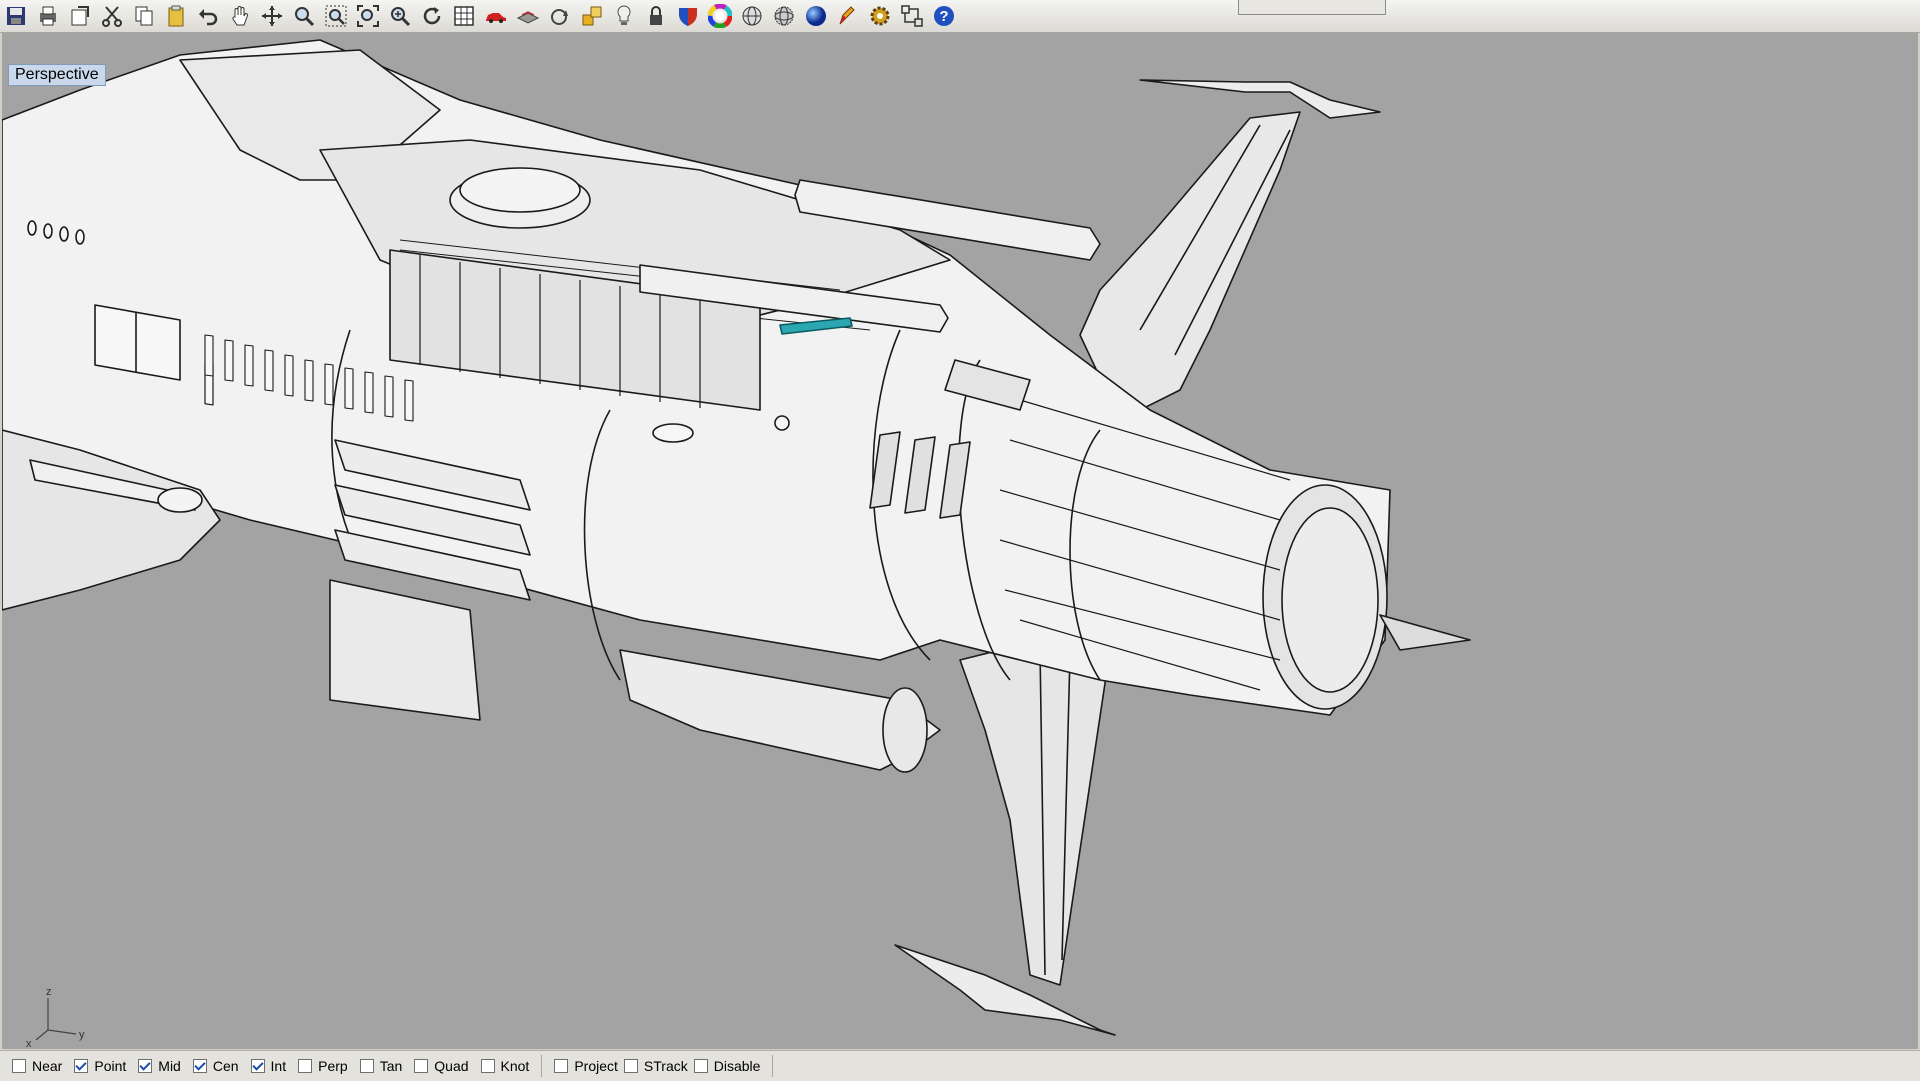  What do you see at coordinates (16, 16) in the screenshot?
I see `save-icon` at bounding box center [16, 16].